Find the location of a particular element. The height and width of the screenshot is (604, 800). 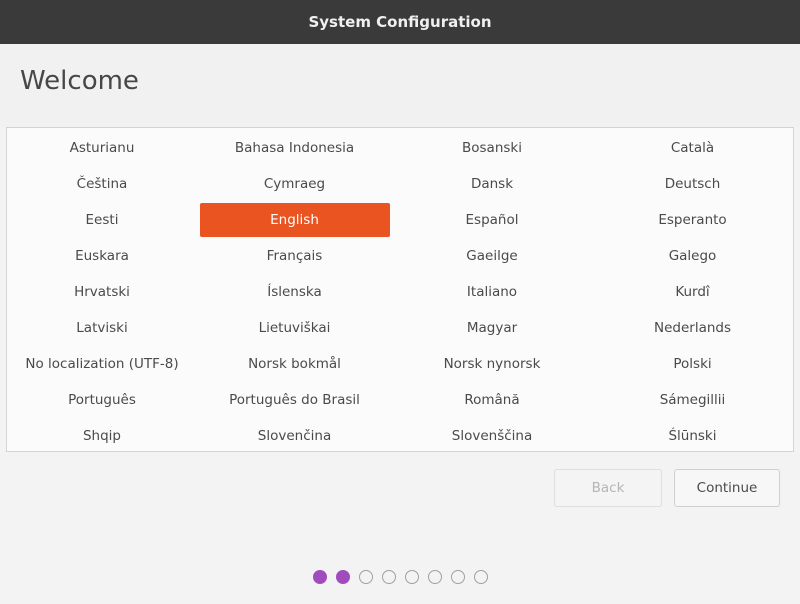

language-item: Español is located at coordinates (492, 220).